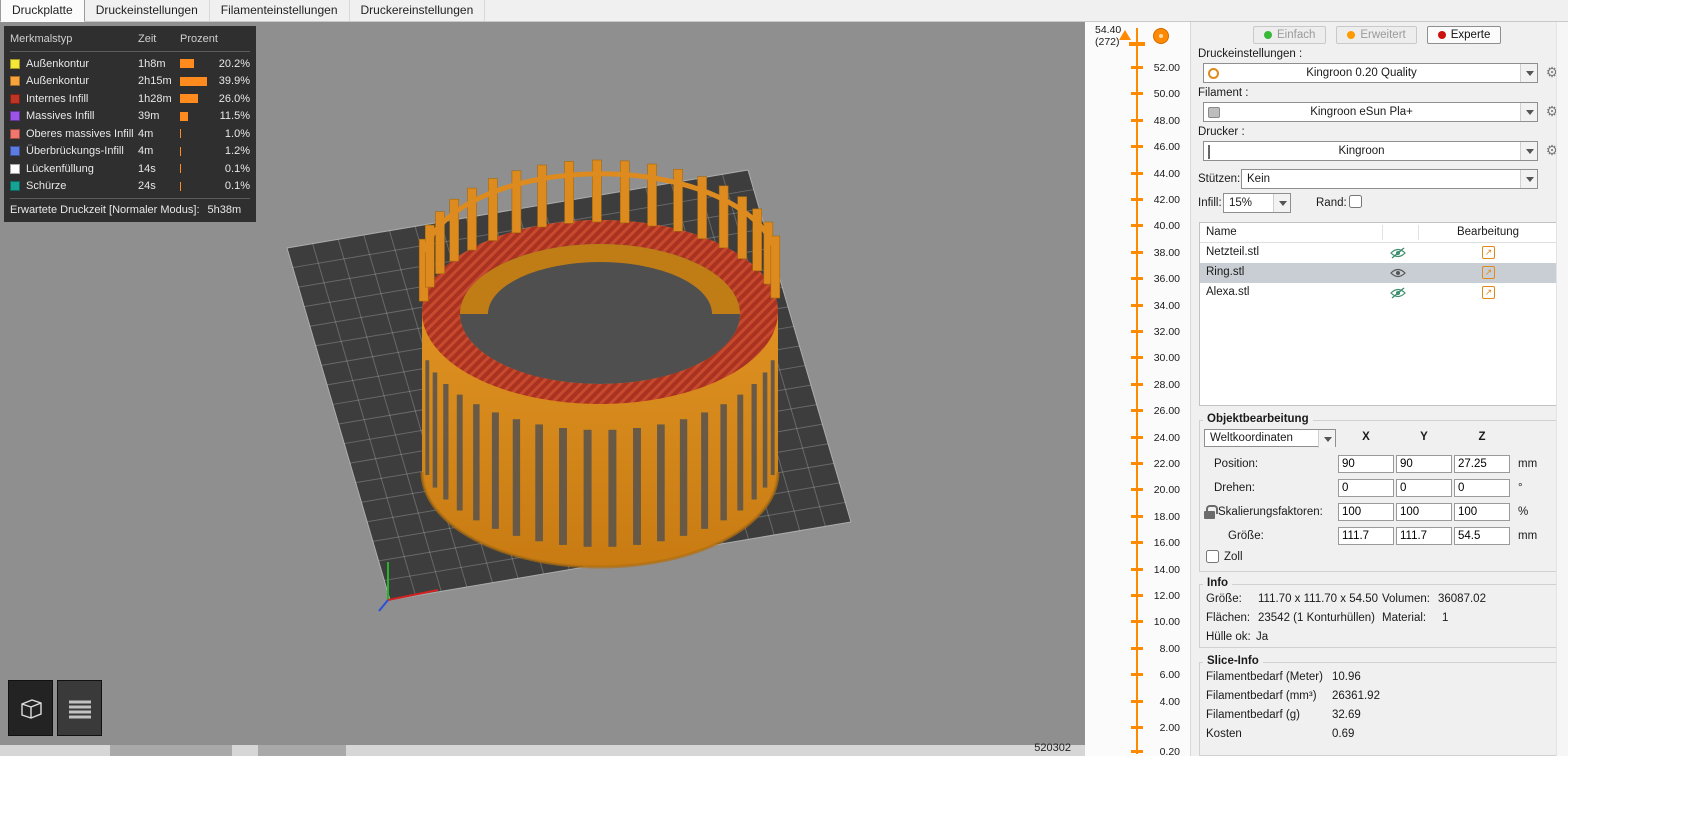  What do you see at coordinates (1241, 203) in the screenshot?
I see `infill-value: 15%` at bounding box center [1241, 203].